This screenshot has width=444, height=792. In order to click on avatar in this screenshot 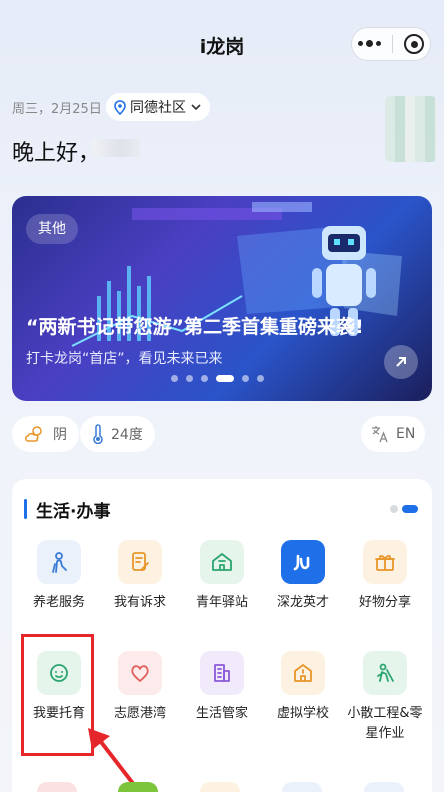, I will do `click(411, 129)`.